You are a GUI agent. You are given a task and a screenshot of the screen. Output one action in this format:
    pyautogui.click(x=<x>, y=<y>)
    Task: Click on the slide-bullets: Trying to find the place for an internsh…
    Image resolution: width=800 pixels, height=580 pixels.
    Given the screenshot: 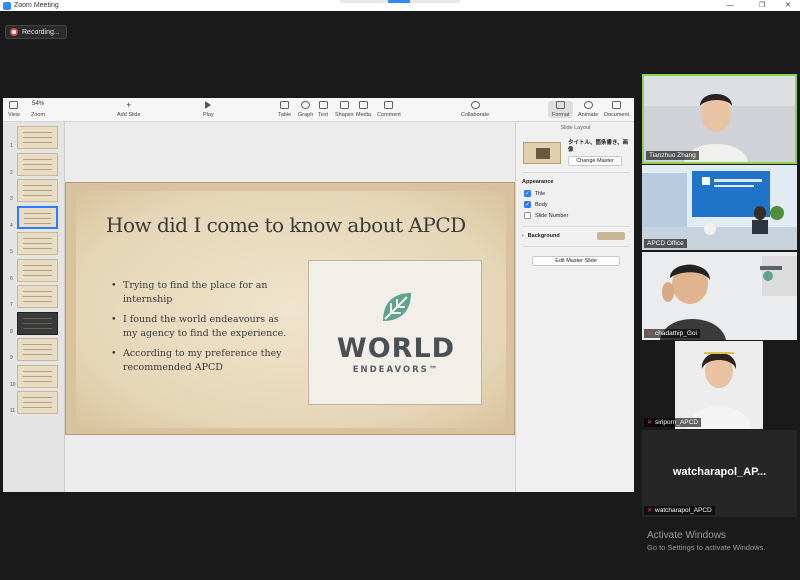 What is the action you would take?
    pyautogui.click(x=201, y=330)
    